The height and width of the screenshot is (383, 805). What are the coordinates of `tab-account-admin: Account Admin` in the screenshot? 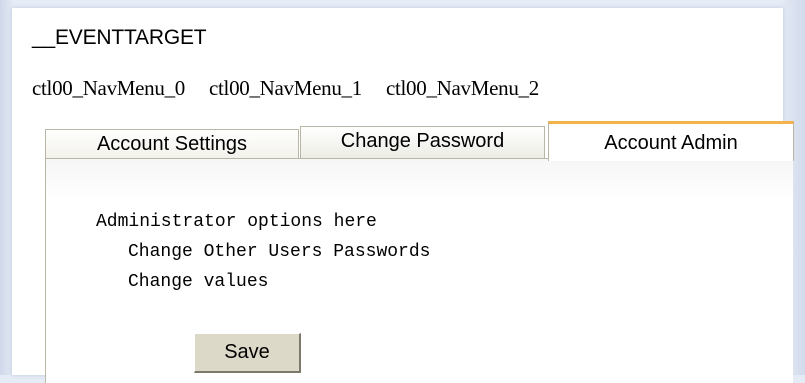 It's located at (671, 141).